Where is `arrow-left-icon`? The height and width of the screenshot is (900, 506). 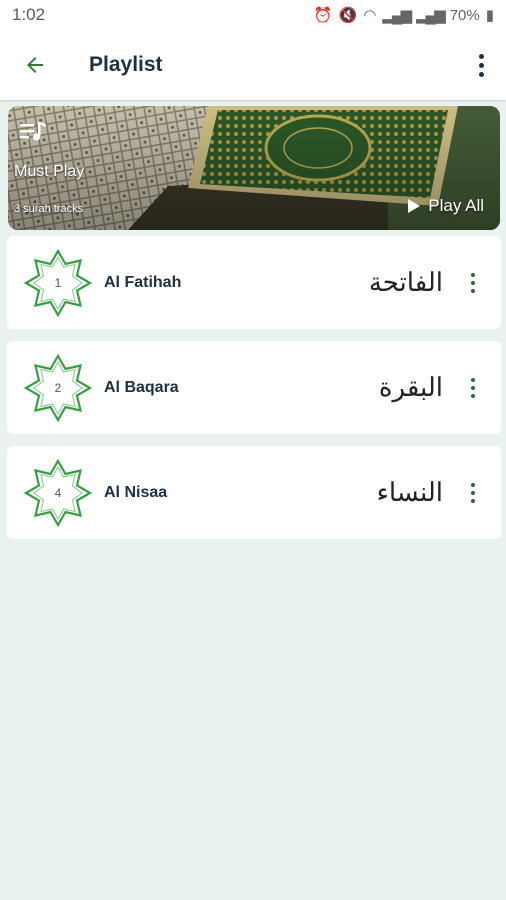 arrow-left-icon is located at coordinates (35, 65).